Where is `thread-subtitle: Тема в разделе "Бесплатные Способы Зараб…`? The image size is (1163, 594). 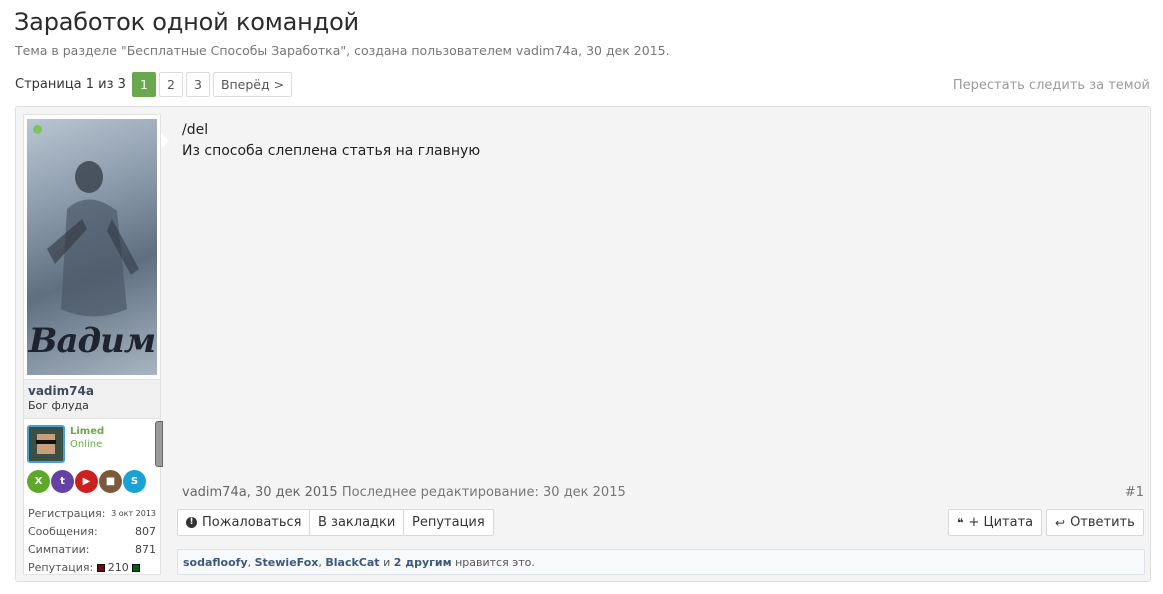 thread-subtitle: Тема в разделе "Бесплатные Способы Зараб… is located at coordinates (342, 50).